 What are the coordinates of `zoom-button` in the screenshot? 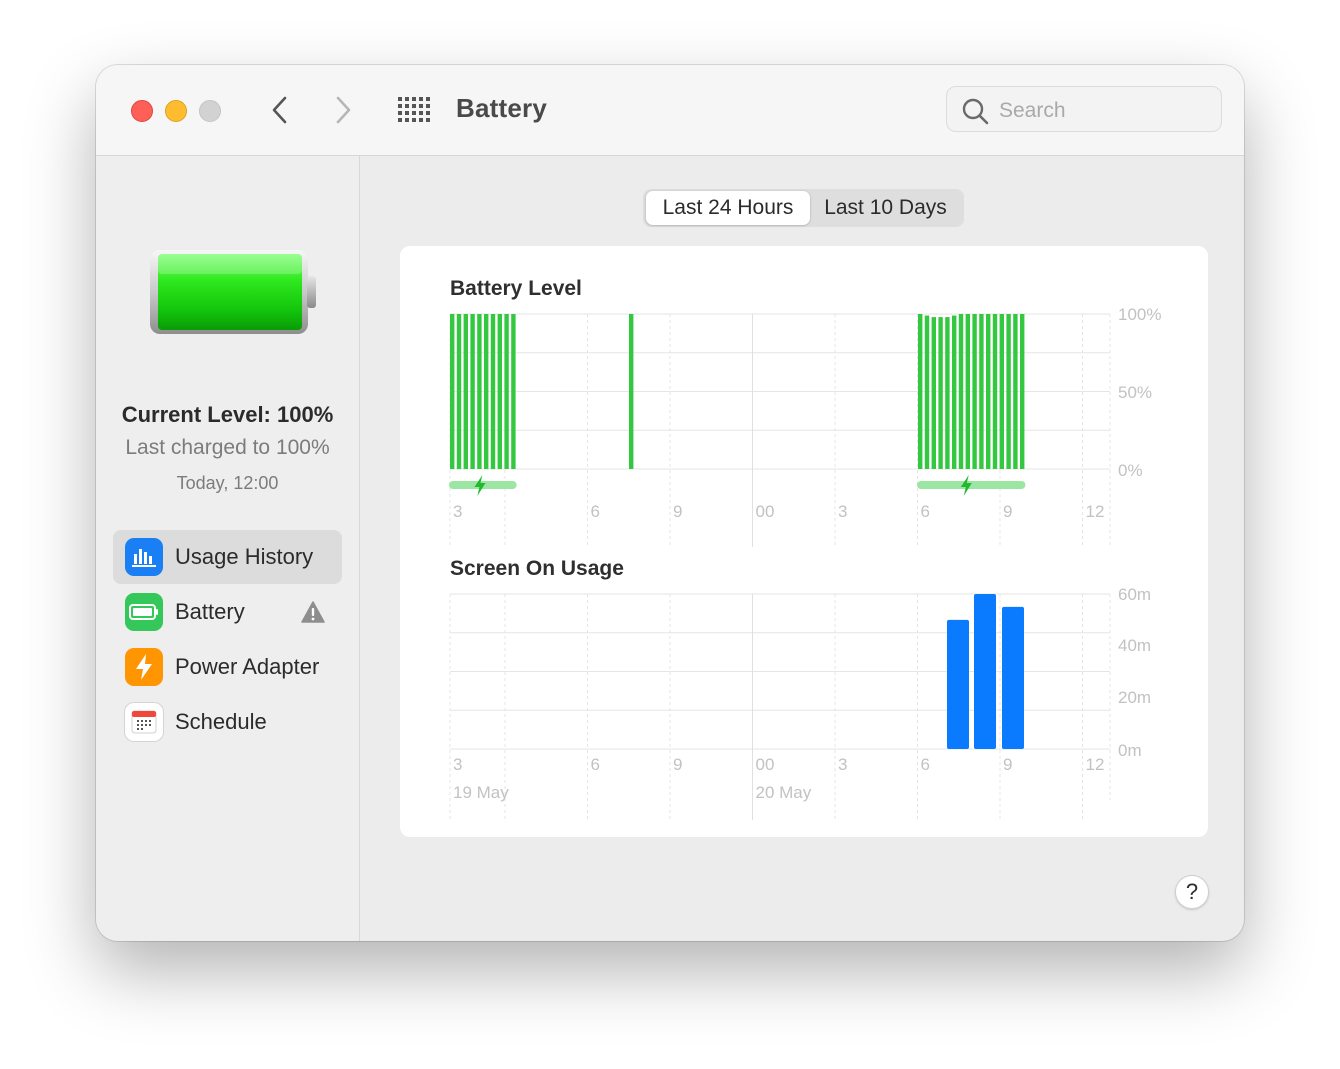 It's located at (210, 111).